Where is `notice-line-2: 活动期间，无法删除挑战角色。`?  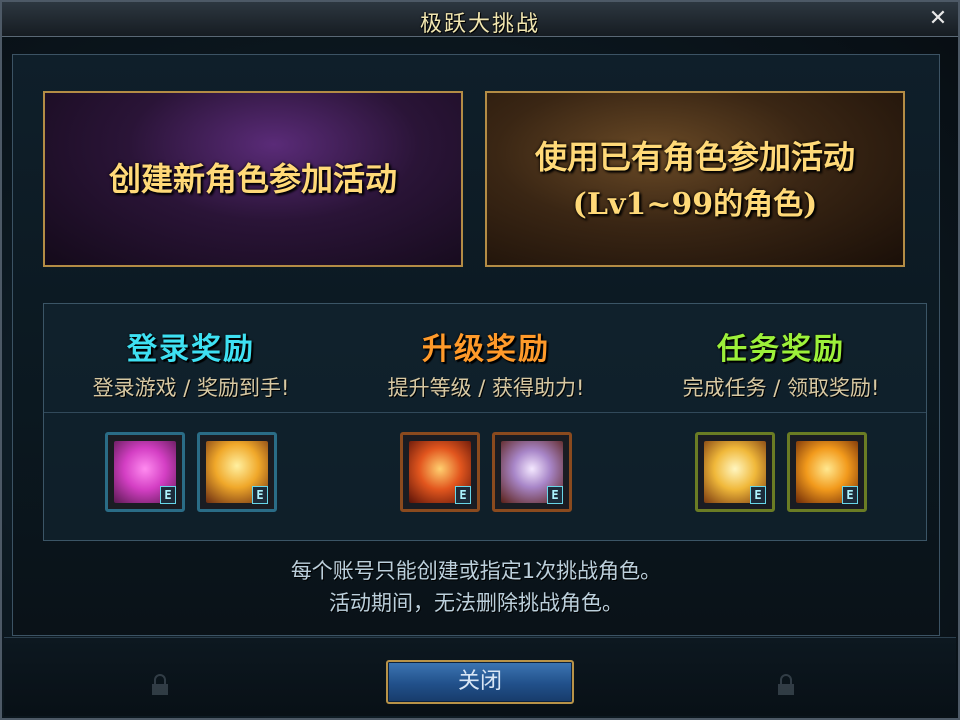
notice-line-2: 活动期间，无法删除挑战角色。 is located at coordinates (476, 603).